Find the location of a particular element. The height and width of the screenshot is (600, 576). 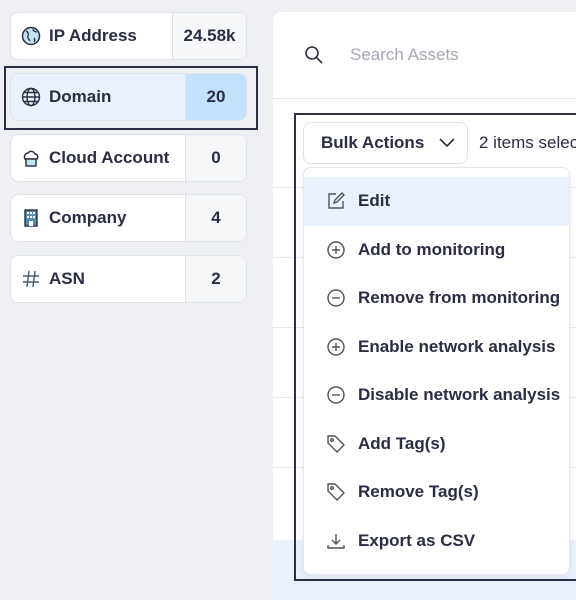

asset-type-count: 4 is located at coordinates (215, 218).